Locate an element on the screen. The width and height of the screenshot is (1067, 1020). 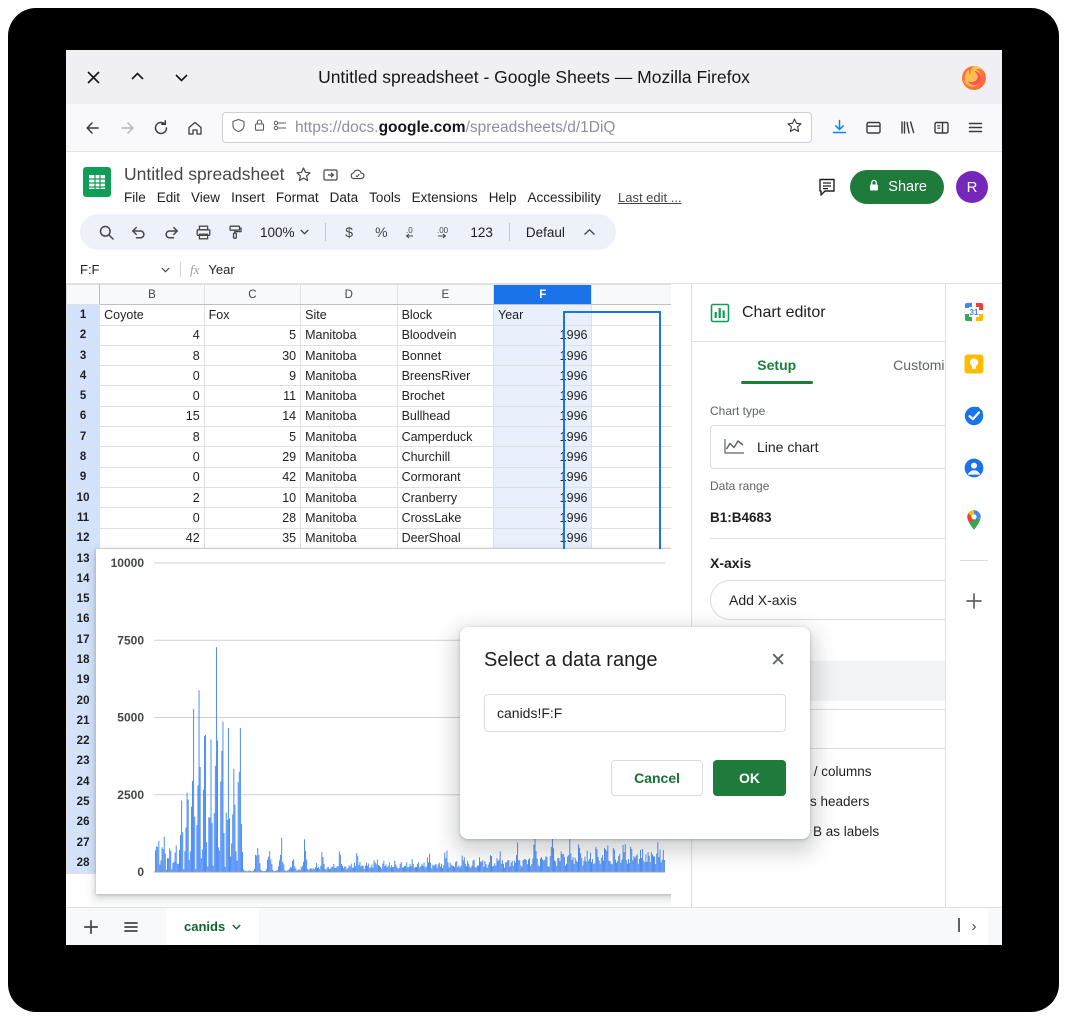
percent-format-button: % is located at coordinates (381, 232).